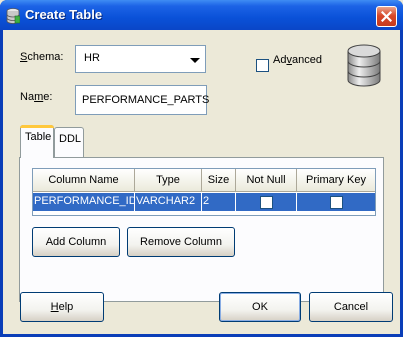  I want to click on column-header-type: Type, so click(168, 180).